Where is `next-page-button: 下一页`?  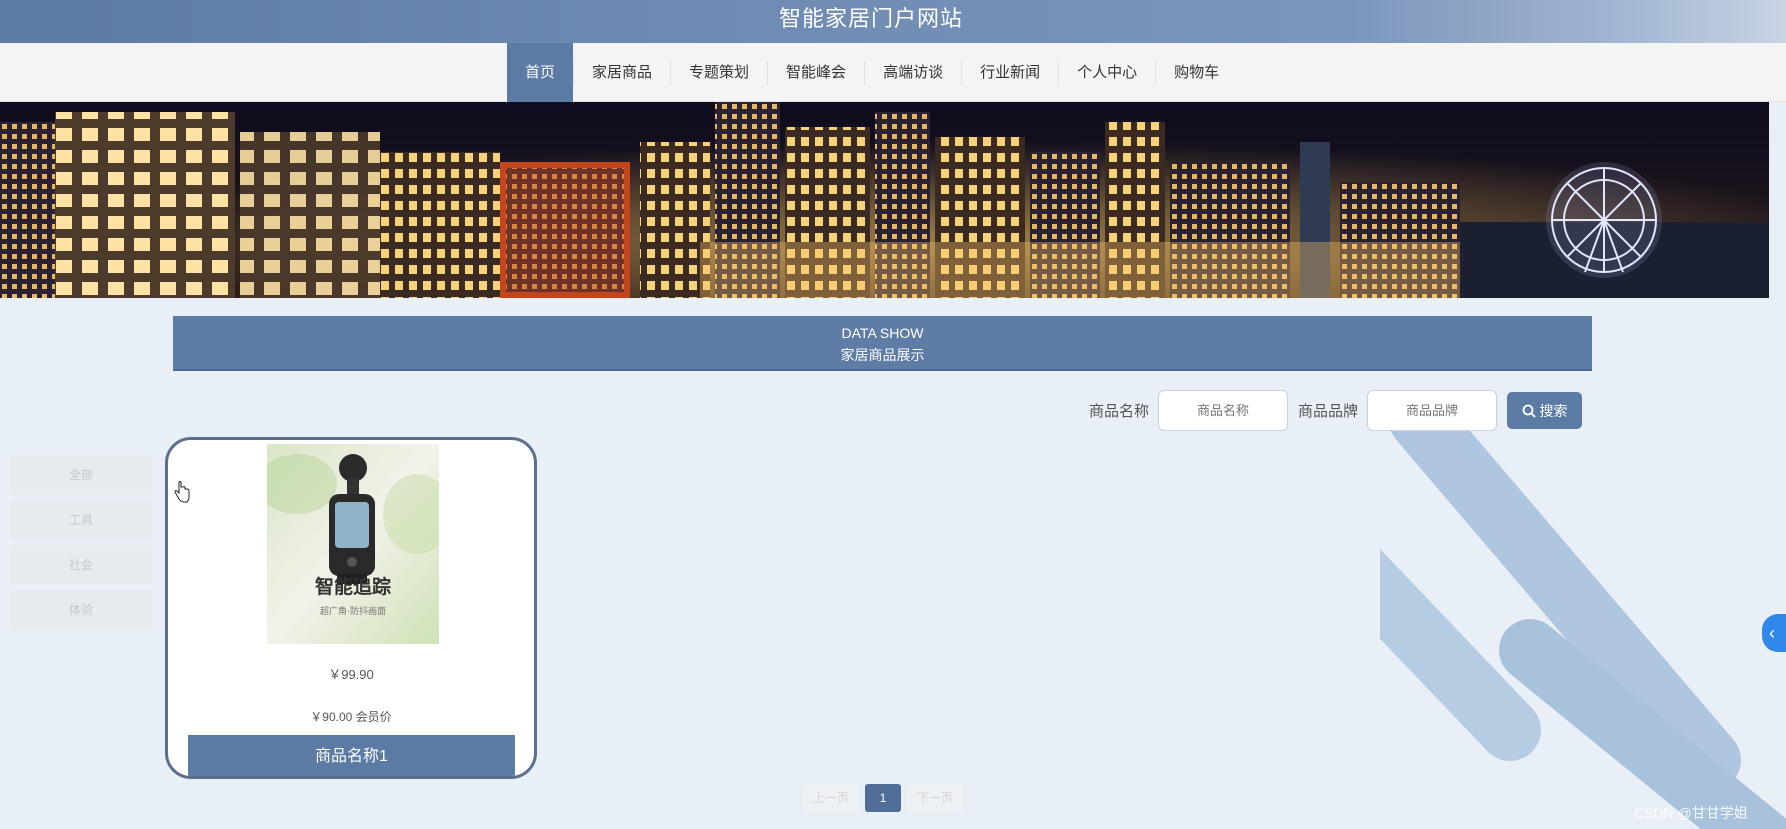 next-page-button: 下一页 is located at coordinates (935, 798).